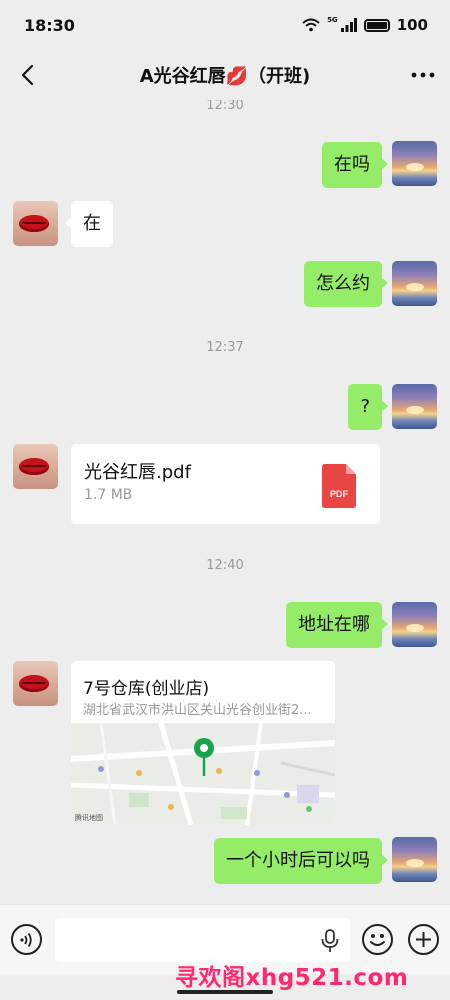 Image resolution: width=450 pixels, height=1000 pixels. Describe the element at coordinates (146, 689) in the screenshot. I see `location-name: 7号仓库(创业店)` at that location.